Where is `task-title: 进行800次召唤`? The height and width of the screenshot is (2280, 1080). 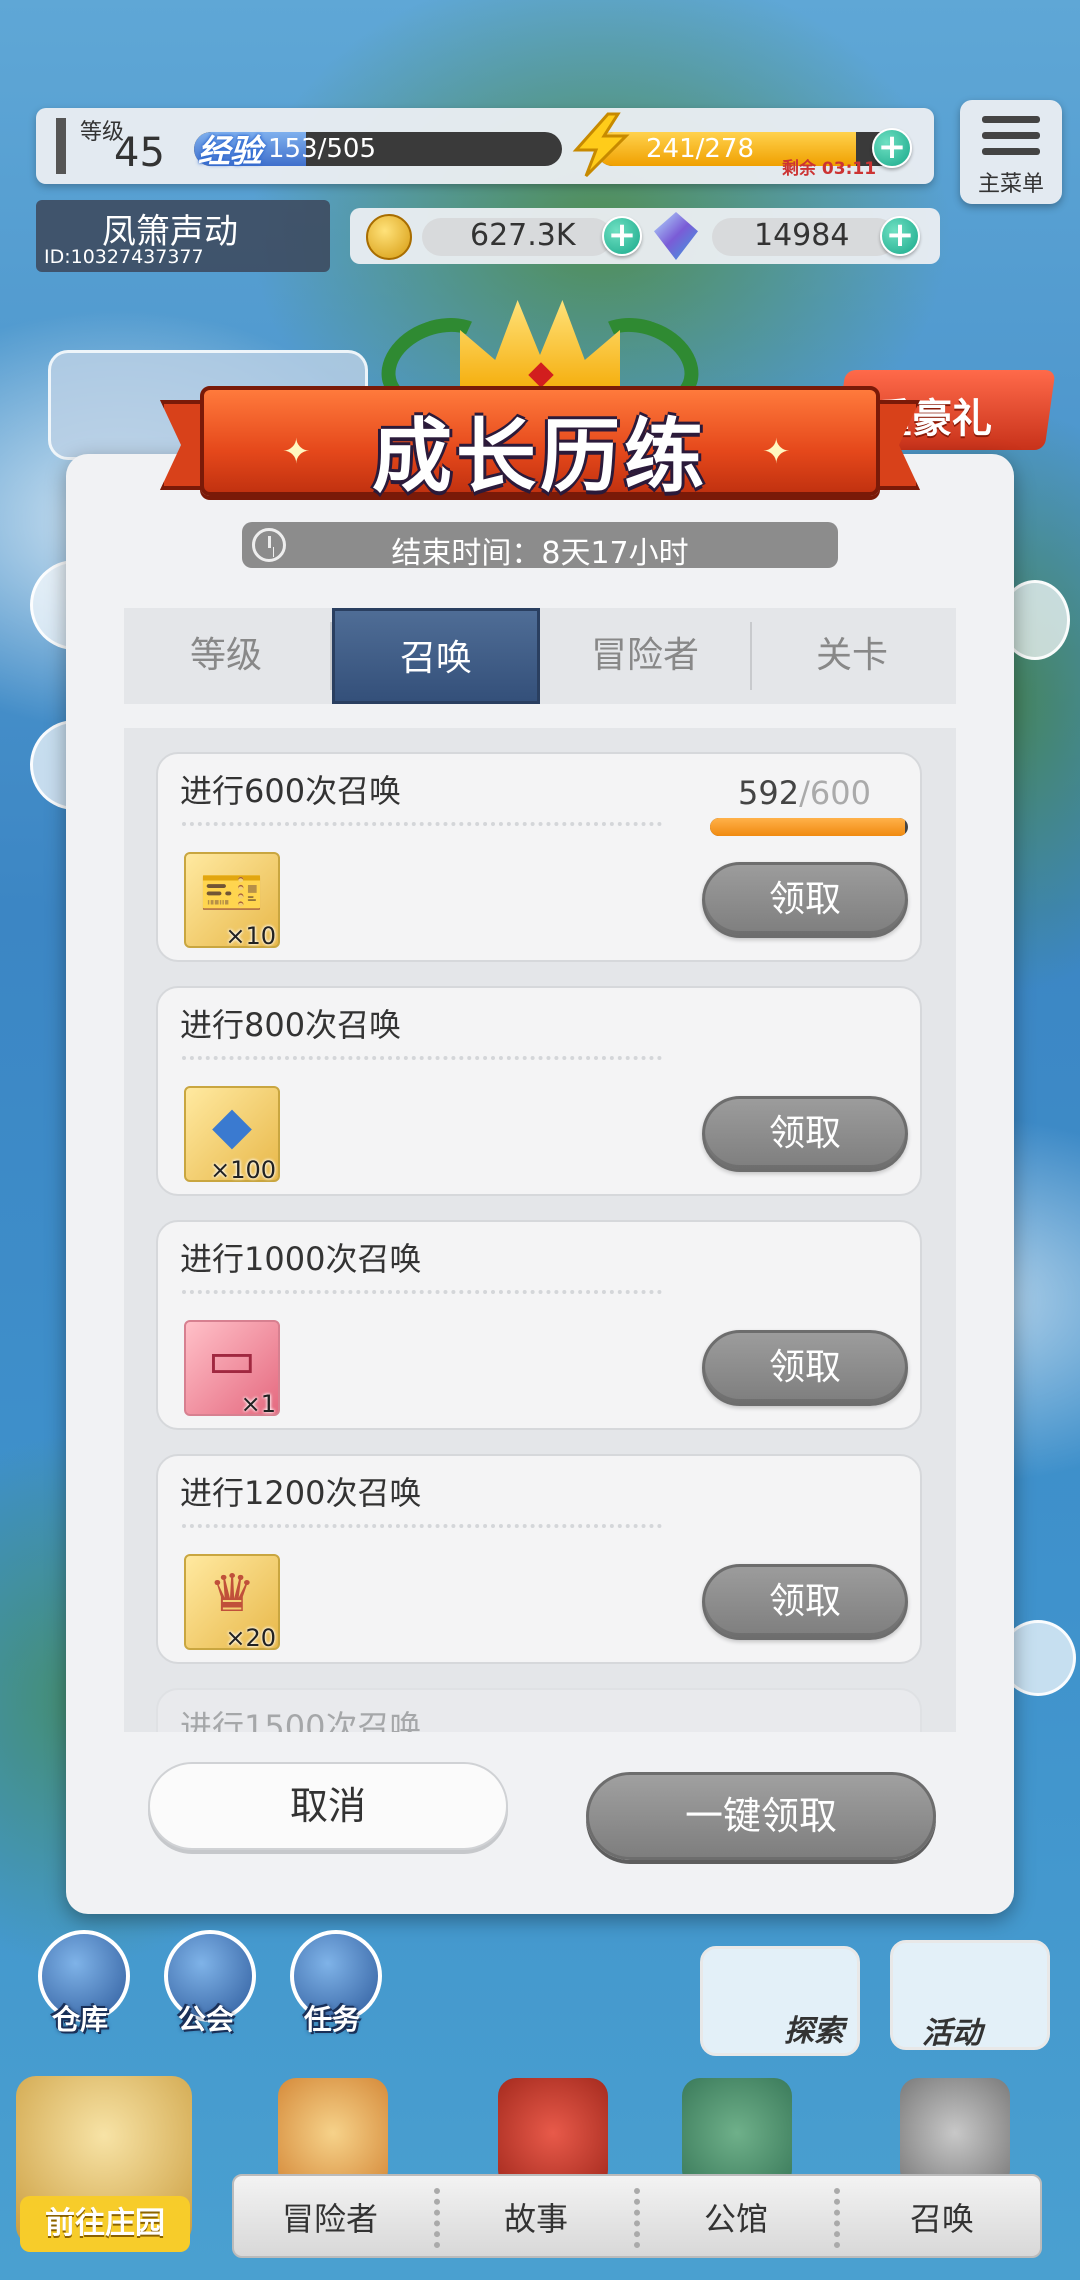 task-title: 进行800次召唤 is located at coordinates (291, 1025).